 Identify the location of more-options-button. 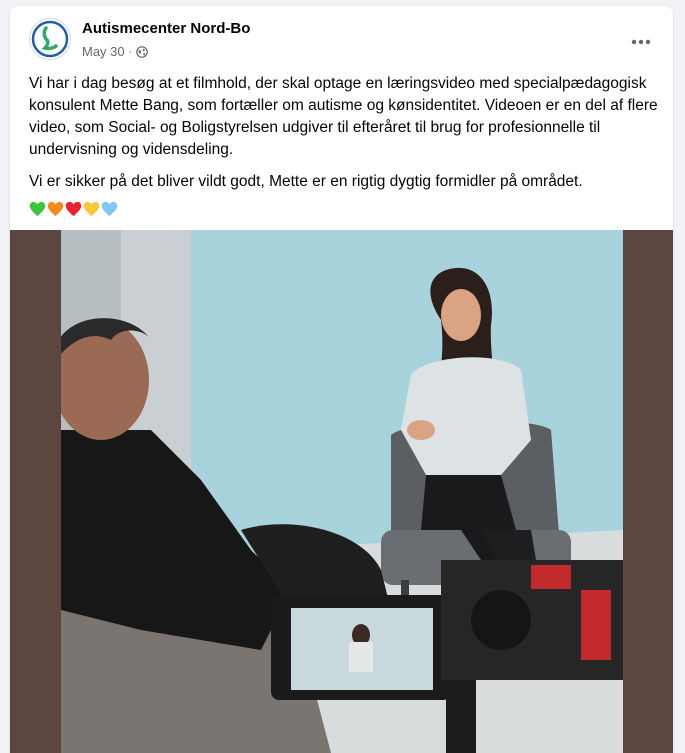
(641, 42).